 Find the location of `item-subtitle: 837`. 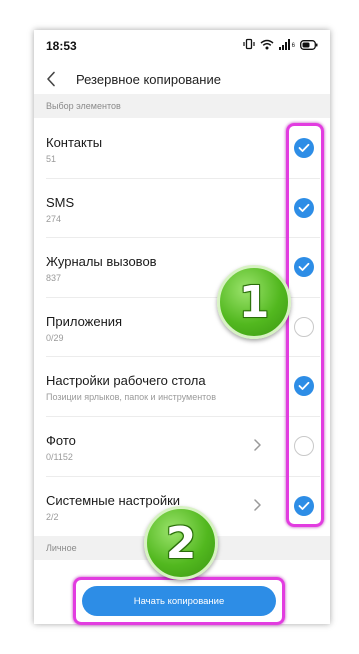

item-subtitle: 837 is located at coordinates (54, 278).